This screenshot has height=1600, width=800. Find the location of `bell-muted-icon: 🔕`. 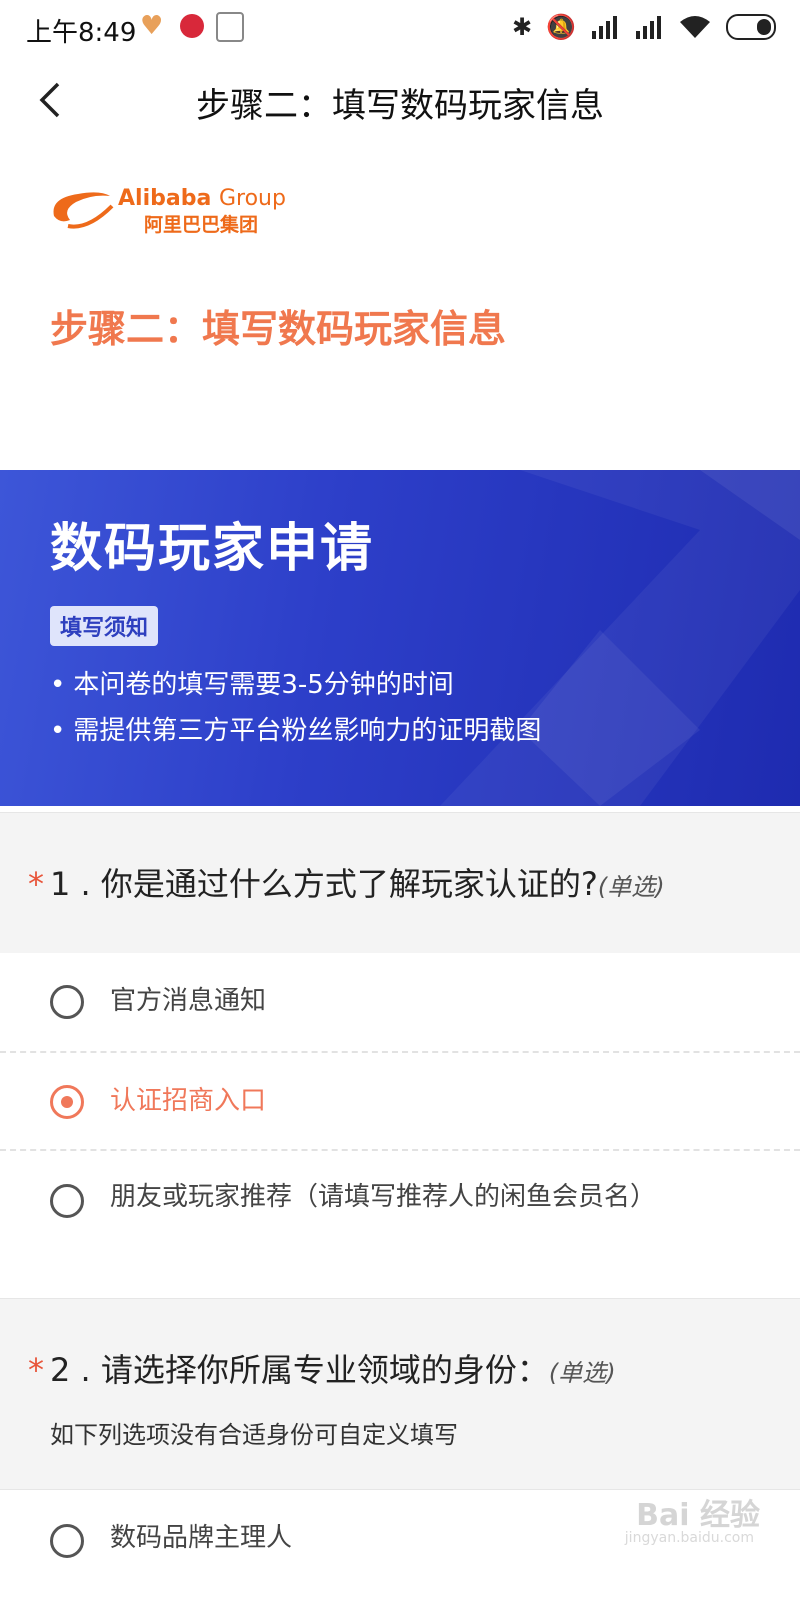

bell-muted-icon: 🔕 is located at coordinates (561, 27).